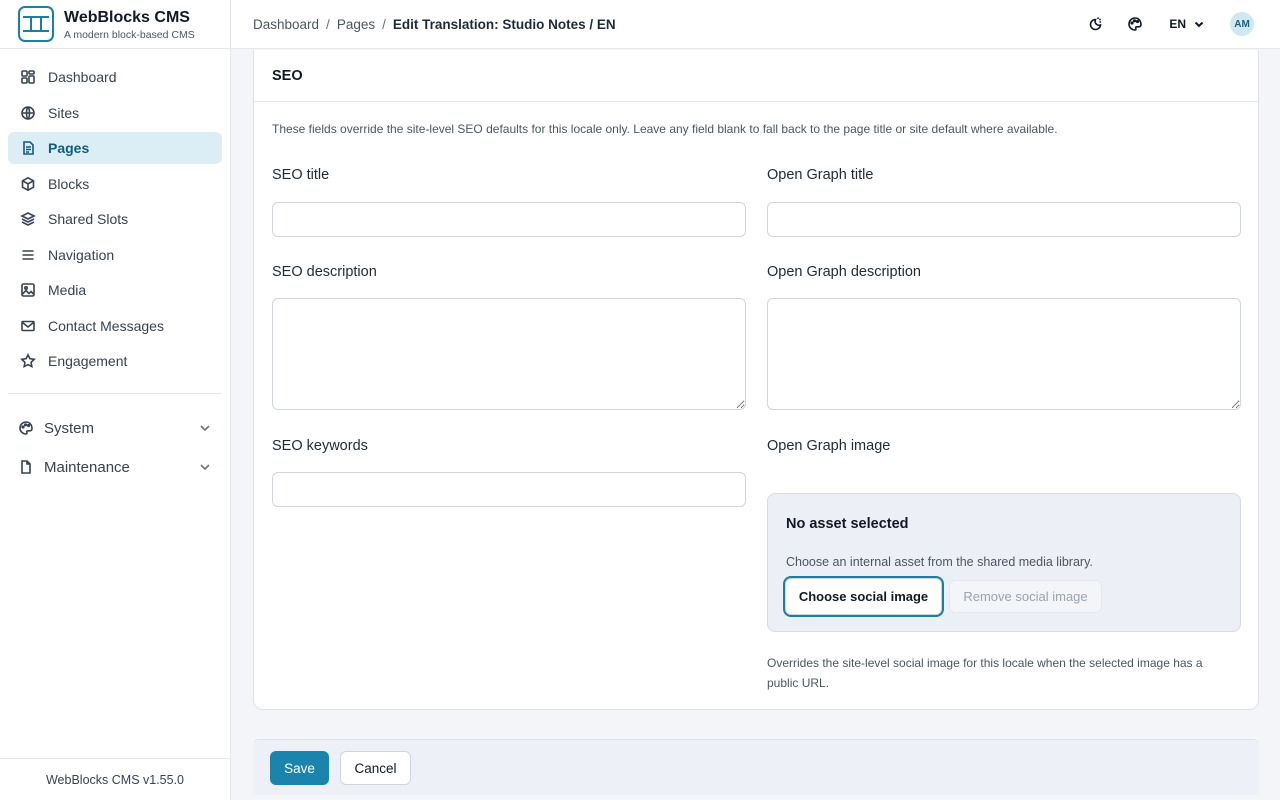 This screenshot has height=800, width=1280. I want to click on sidebar-item-label: Dashboard, so click(82, 77).